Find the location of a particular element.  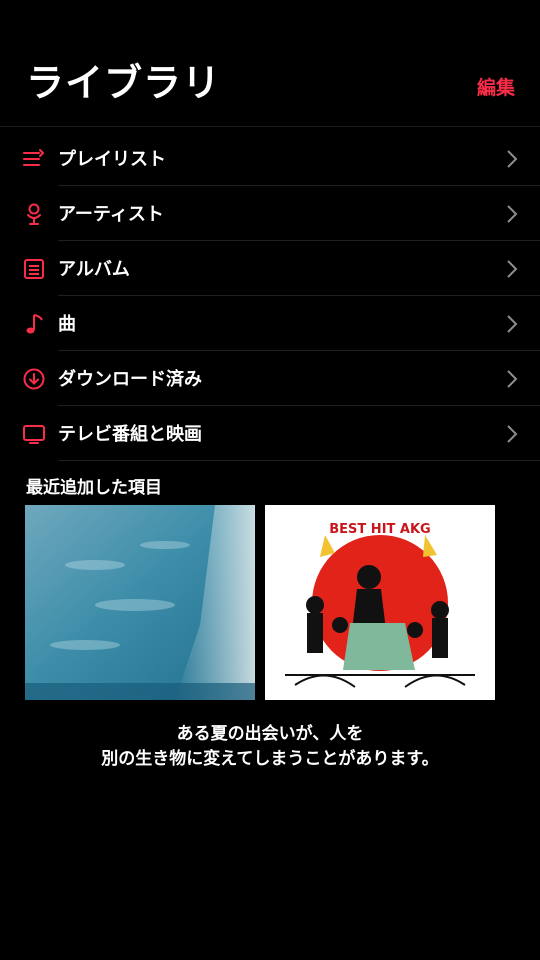

menu-item-label: アルバム is located at coordinates (94, 269).